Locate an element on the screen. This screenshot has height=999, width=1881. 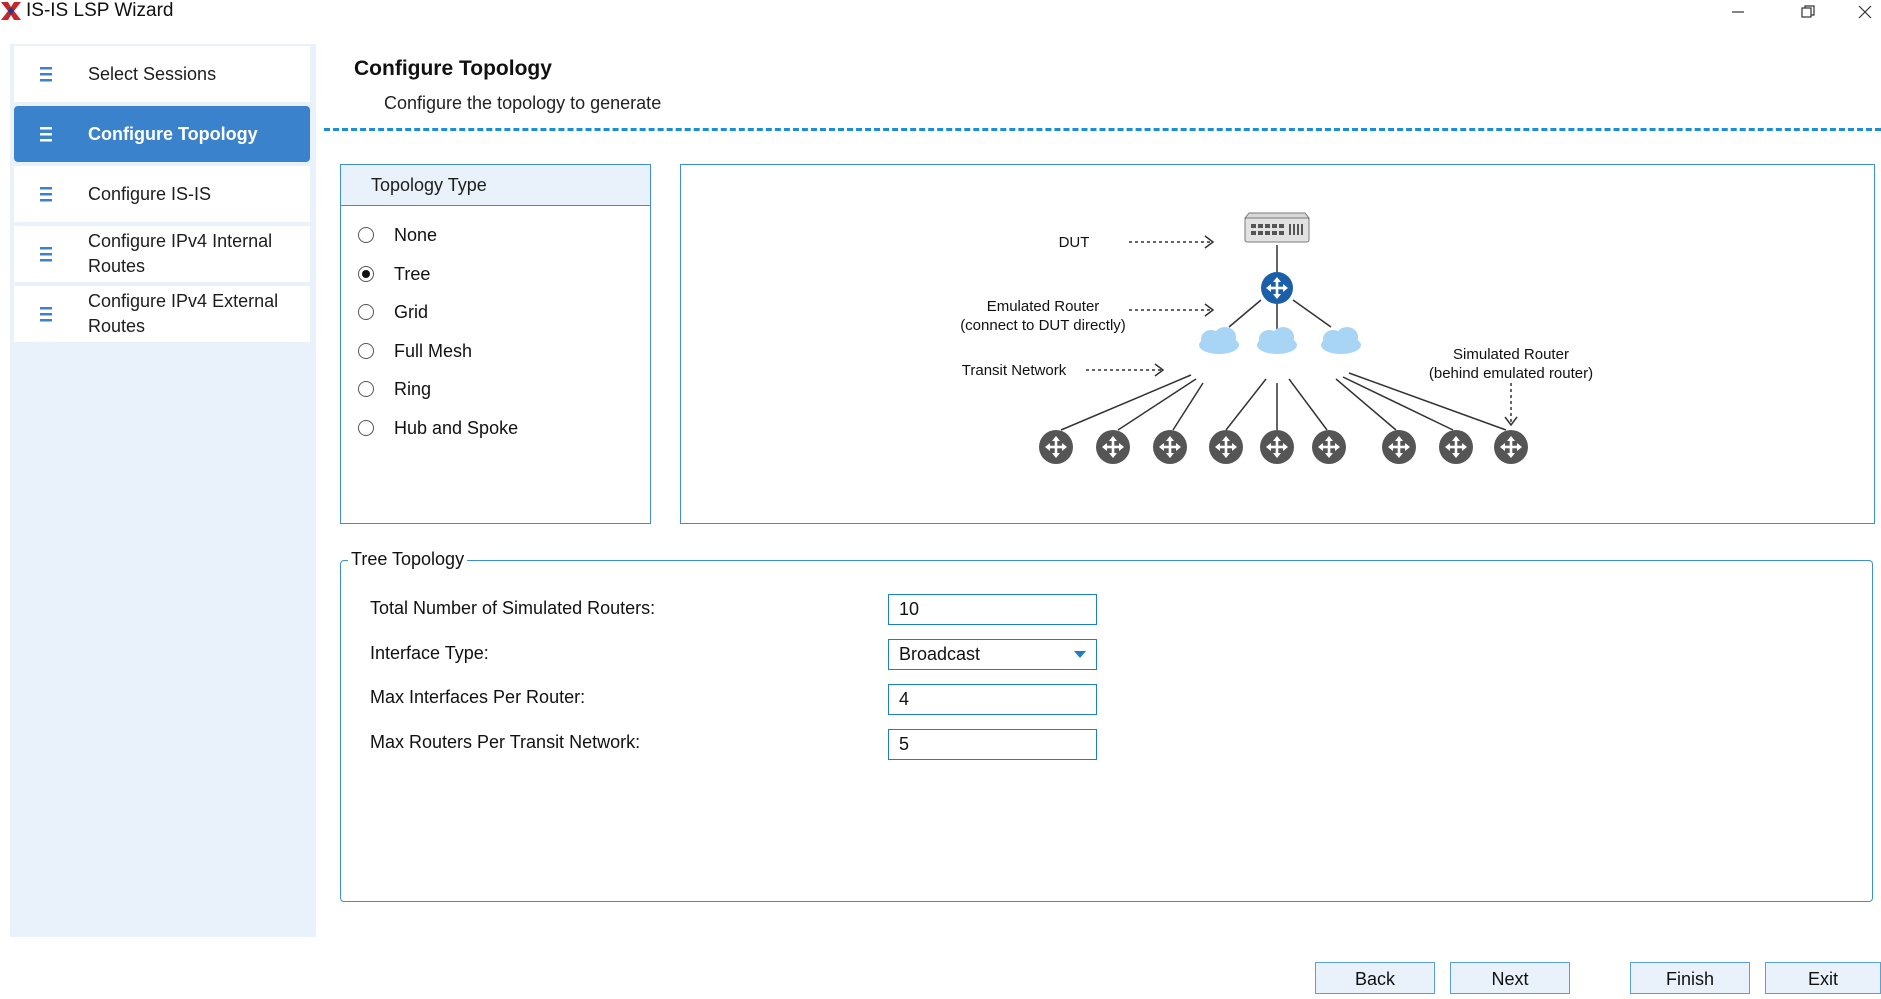
close-icon is located at coordinates (1865, 12).